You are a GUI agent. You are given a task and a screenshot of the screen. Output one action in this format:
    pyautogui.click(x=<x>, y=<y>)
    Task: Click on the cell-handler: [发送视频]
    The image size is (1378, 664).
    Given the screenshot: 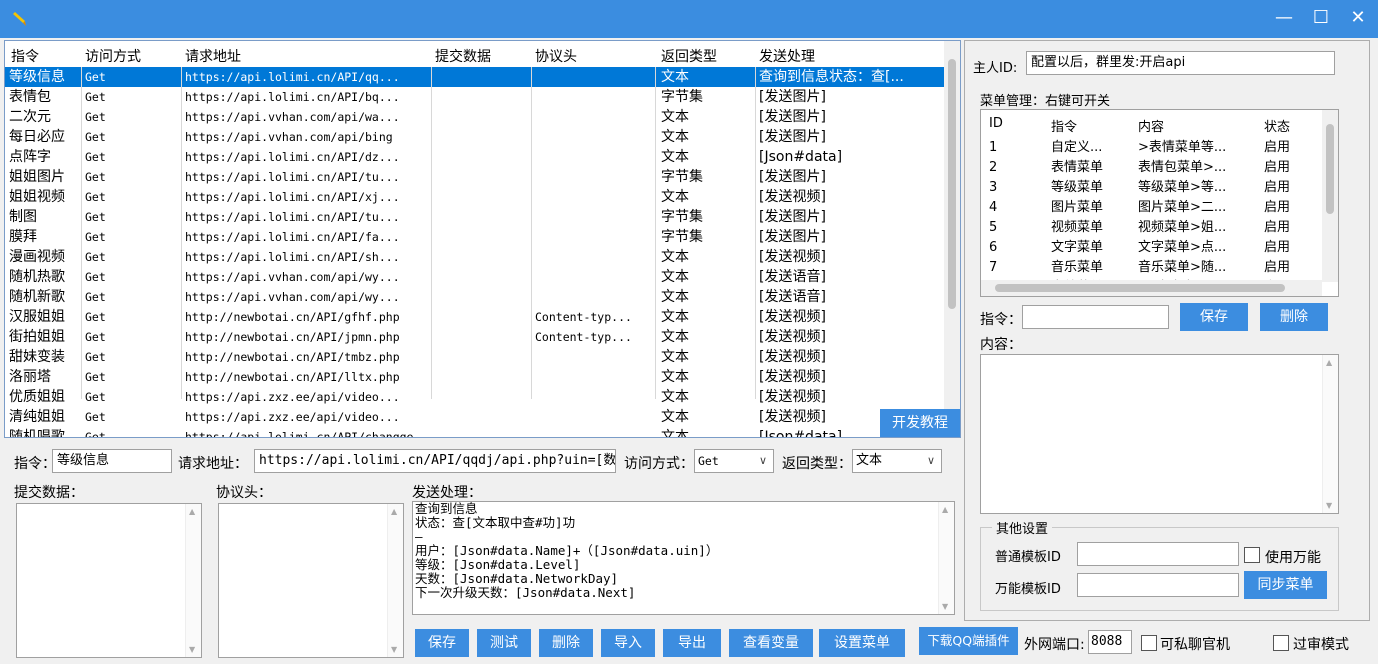 What is the action you would take?
    pyautogui.click(x=792, y=357)
    